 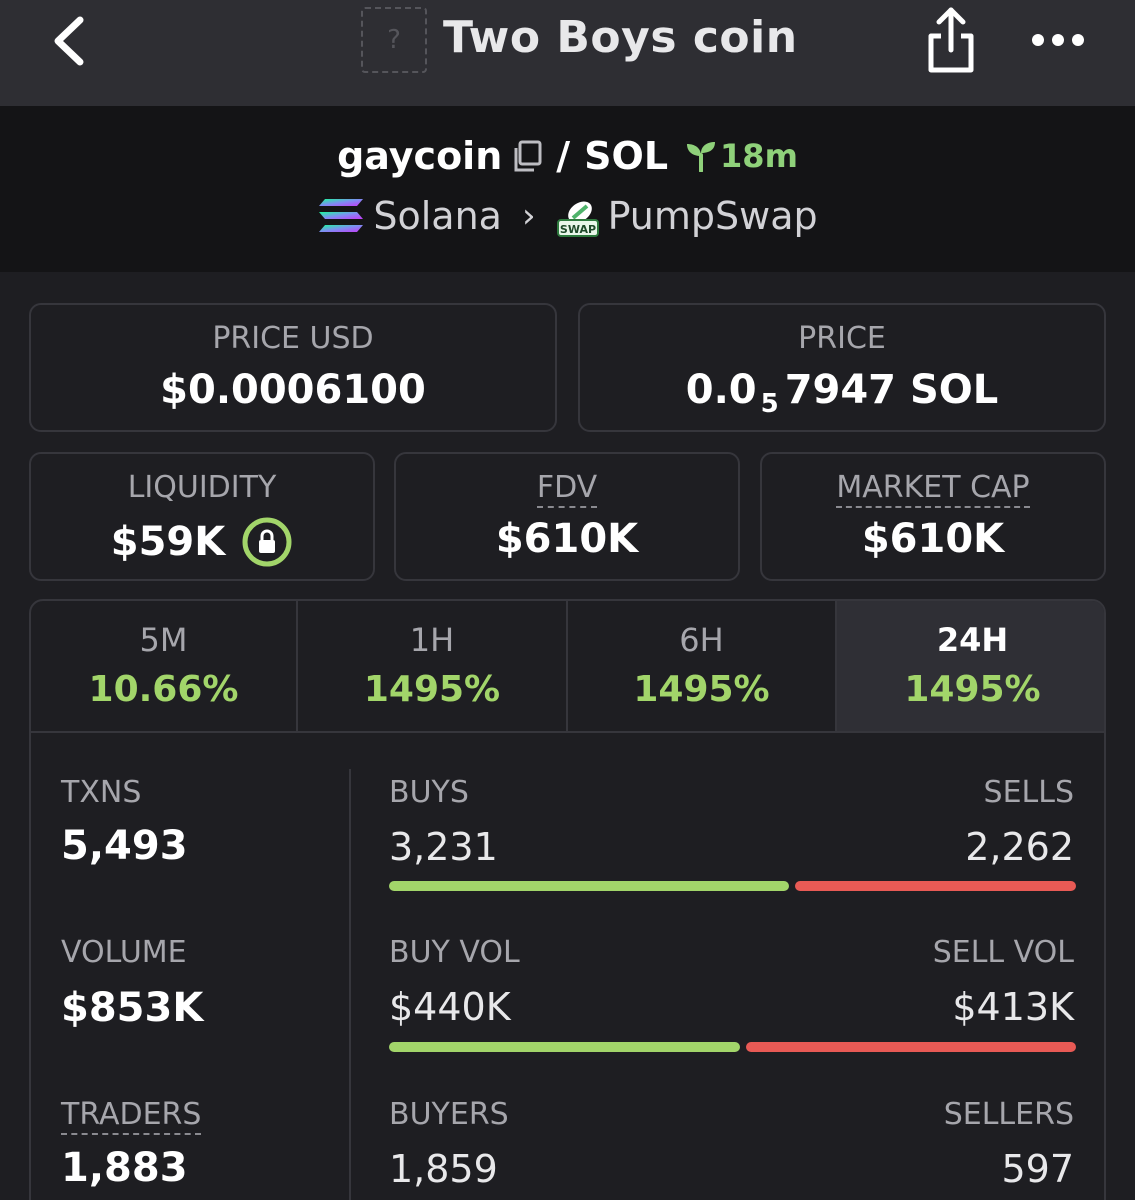 I want to click on buy-vol-bar, so click(x=564, y=1047).